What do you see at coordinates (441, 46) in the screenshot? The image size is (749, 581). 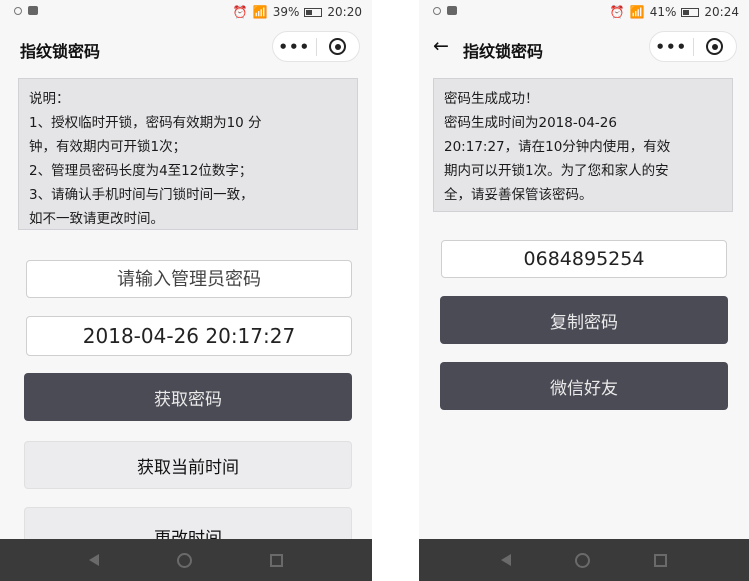 I see `back-arrow-icon: ←` at bounding box center [441, 46].